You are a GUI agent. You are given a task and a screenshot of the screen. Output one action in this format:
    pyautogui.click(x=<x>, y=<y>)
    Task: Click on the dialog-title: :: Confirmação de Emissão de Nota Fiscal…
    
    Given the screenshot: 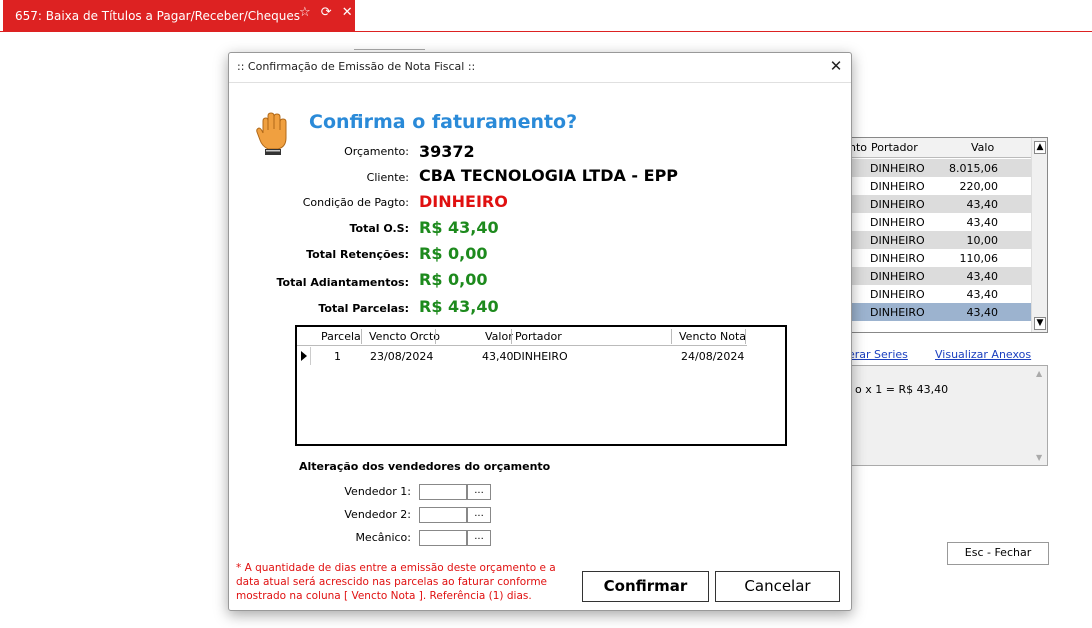 What is the action you would take?
    pyautogui.click(x=356, y=66)
    